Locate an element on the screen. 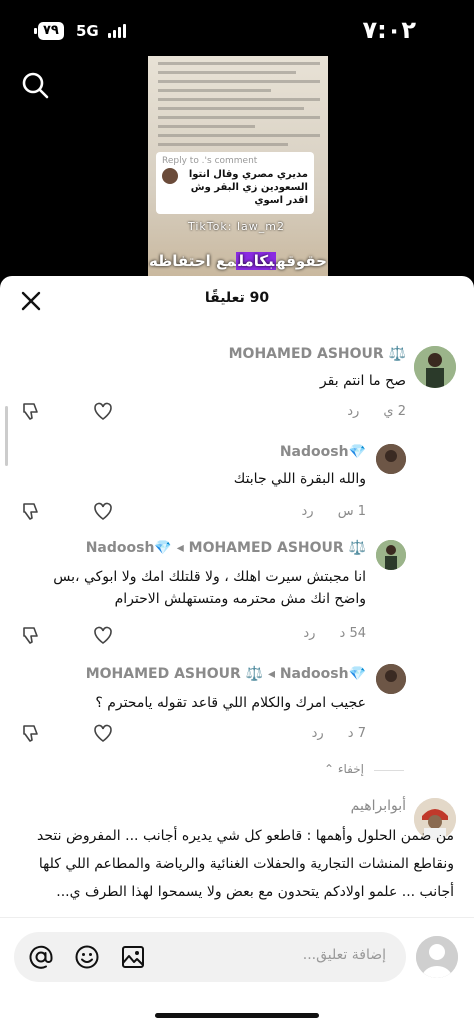  reply-title: Reply to .'s comment is located at coordinates (210, 161).